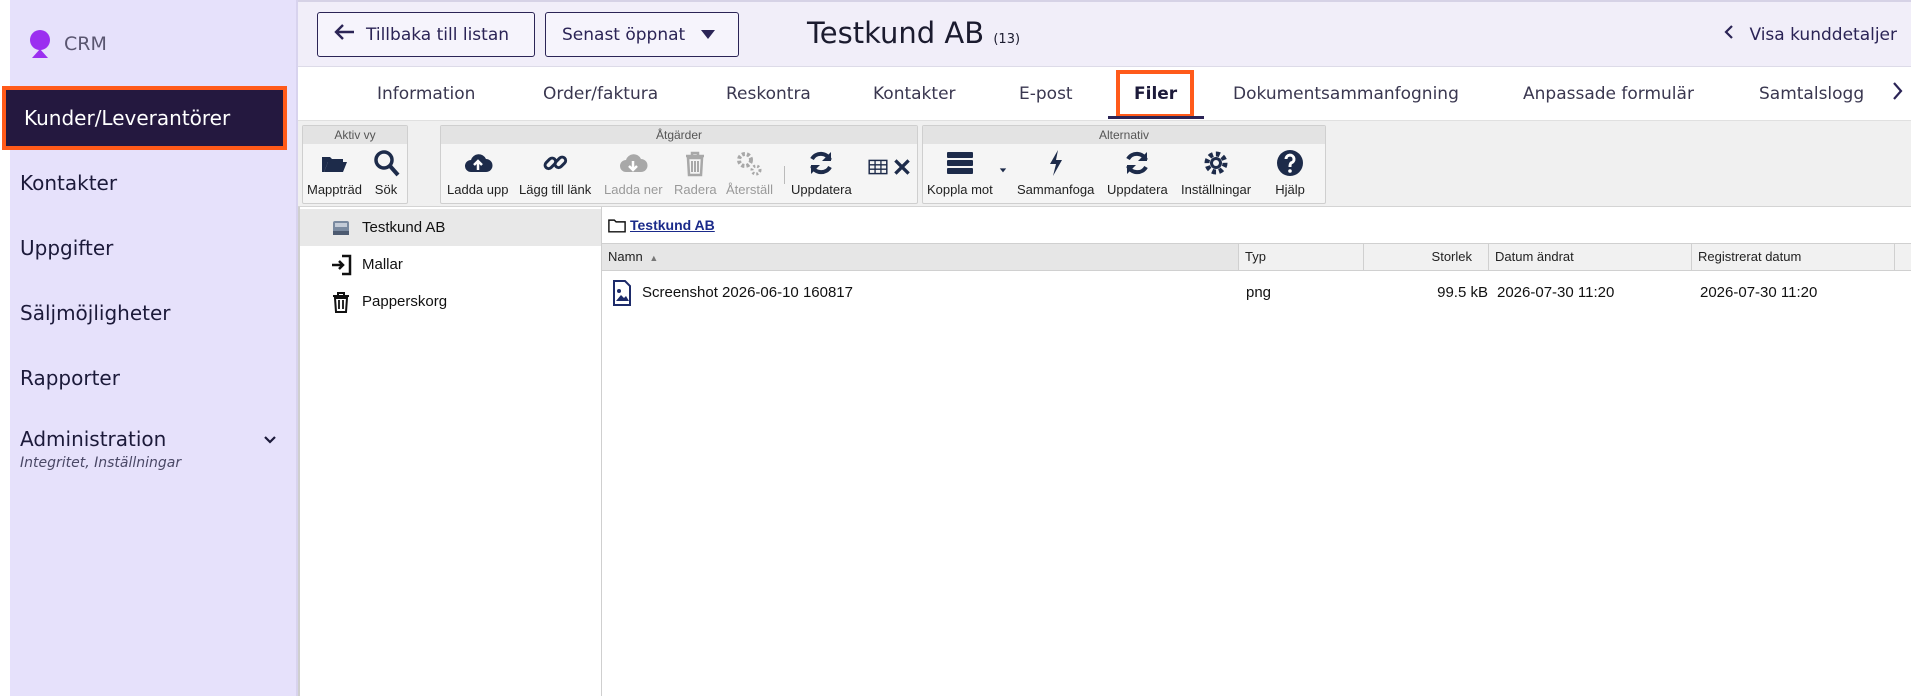 This screenshot has width=1911, height=696. Describe the element at coordinates (1216, 163) in the screenshot. I see `gear-icon` at that location.